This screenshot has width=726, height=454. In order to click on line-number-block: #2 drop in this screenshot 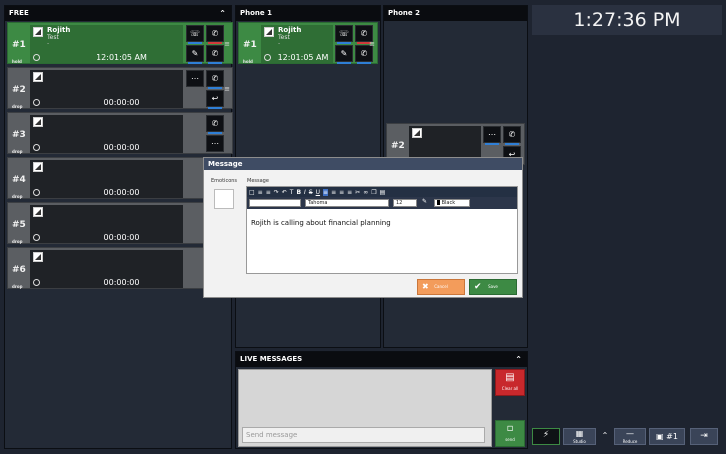, I will do `click(19, 89)`.